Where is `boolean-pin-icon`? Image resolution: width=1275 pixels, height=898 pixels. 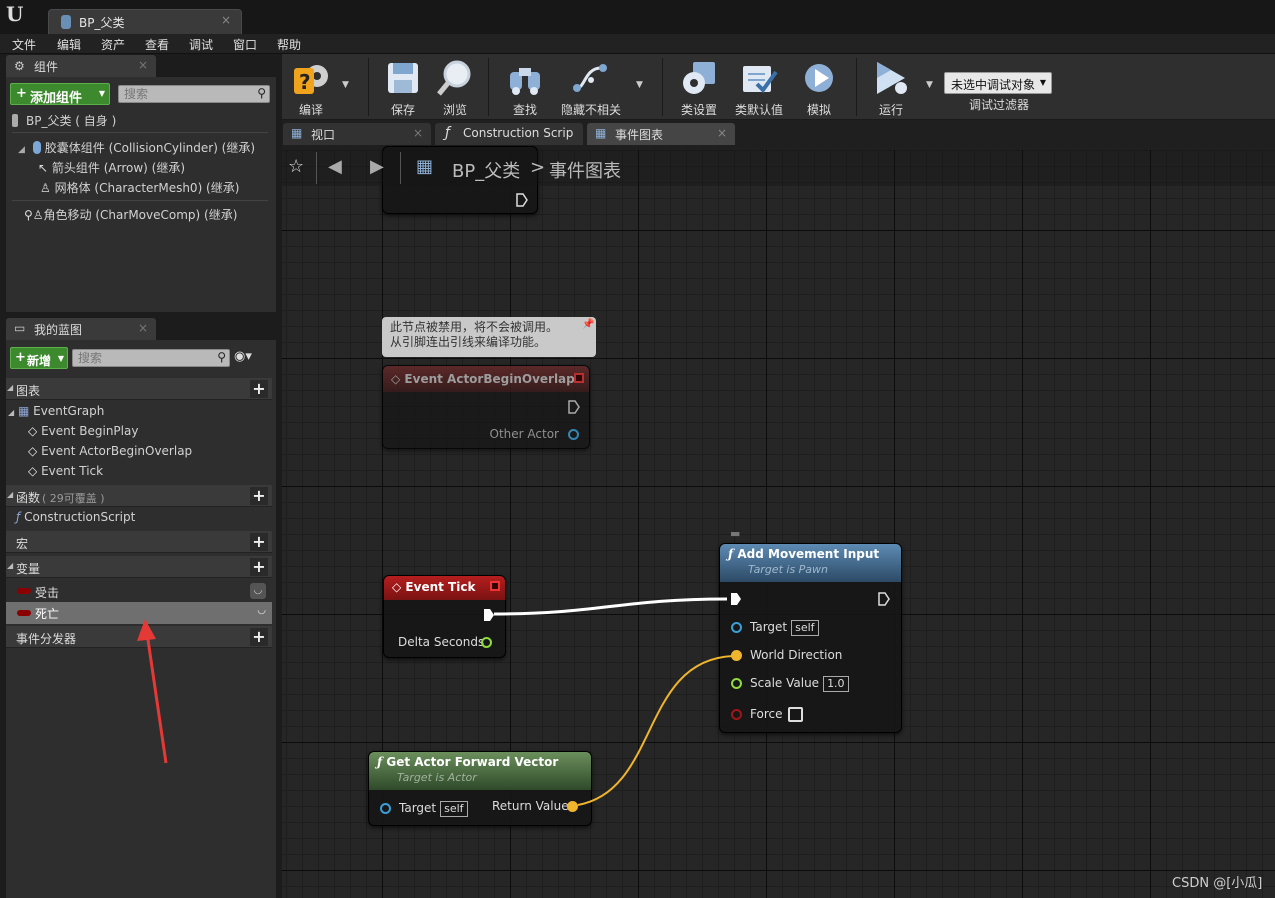
boolean-pin-icon is located at coordinates (736, 714).